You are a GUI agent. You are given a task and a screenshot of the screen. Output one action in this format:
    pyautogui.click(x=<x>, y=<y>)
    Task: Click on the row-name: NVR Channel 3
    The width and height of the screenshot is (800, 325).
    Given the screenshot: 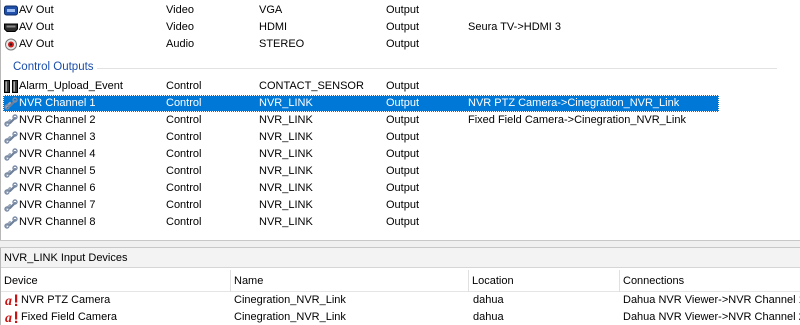 What is the action you would take?
    pyautogui.click(x=57, y=137)
    